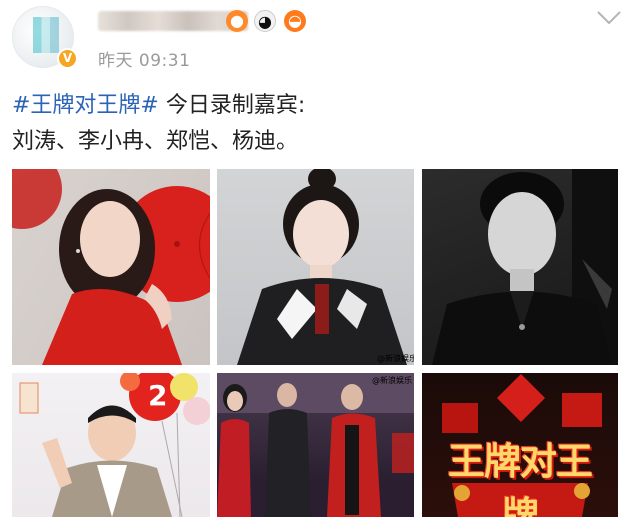 The width and height of the screenshot is (640, 519). I want to click on image-5: @新浪娱乐, so click(315, 445).